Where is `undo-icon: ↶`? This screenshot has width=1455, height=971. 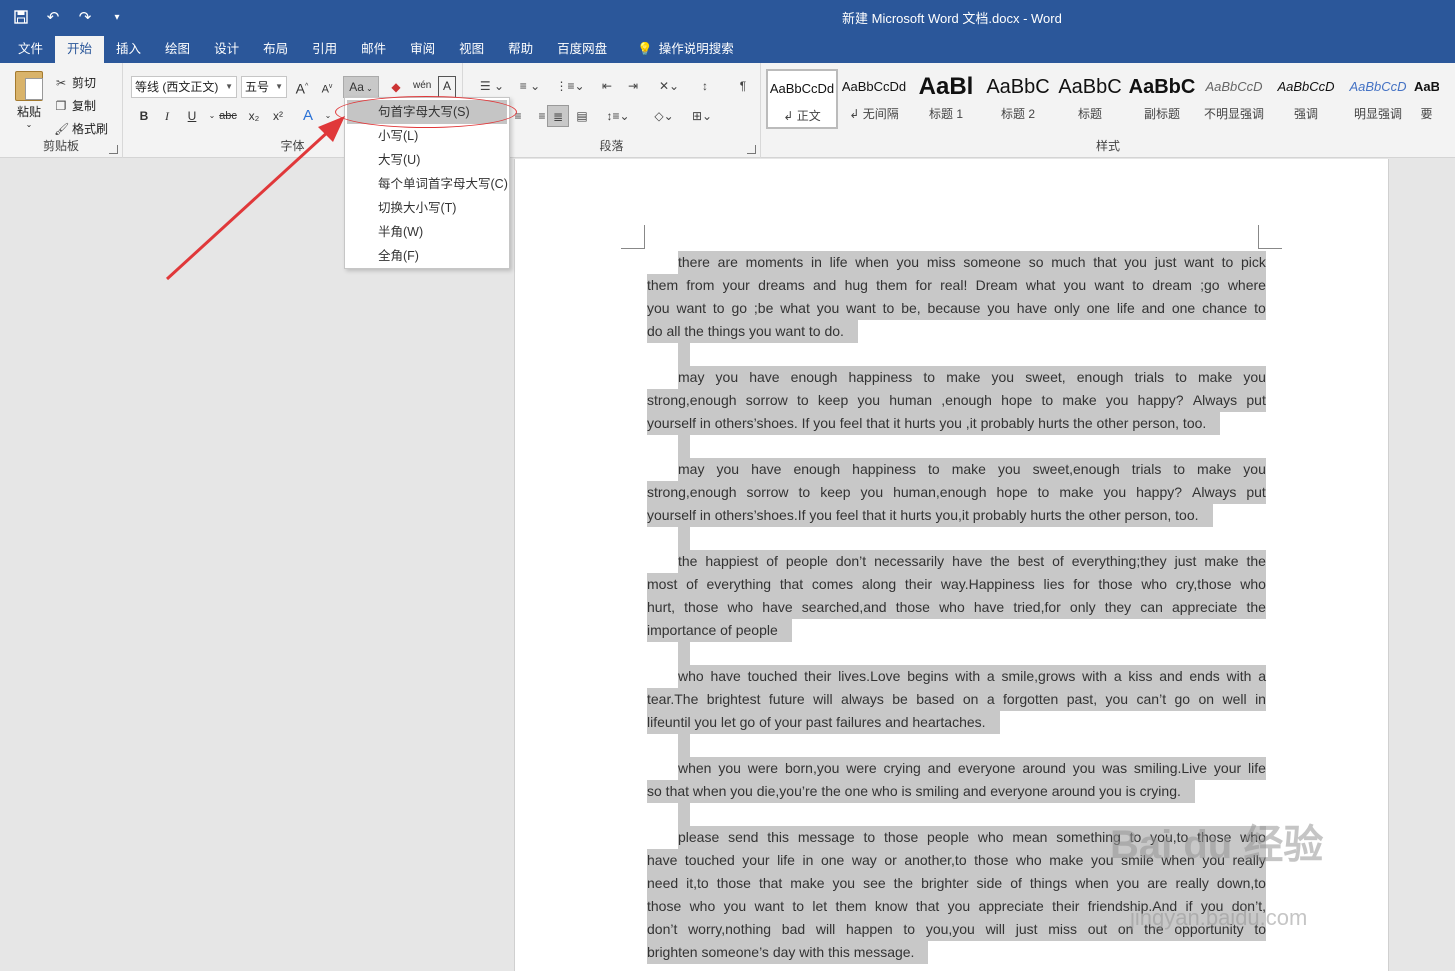
undo-icon: ↶ is located at coordinates (53, 17).